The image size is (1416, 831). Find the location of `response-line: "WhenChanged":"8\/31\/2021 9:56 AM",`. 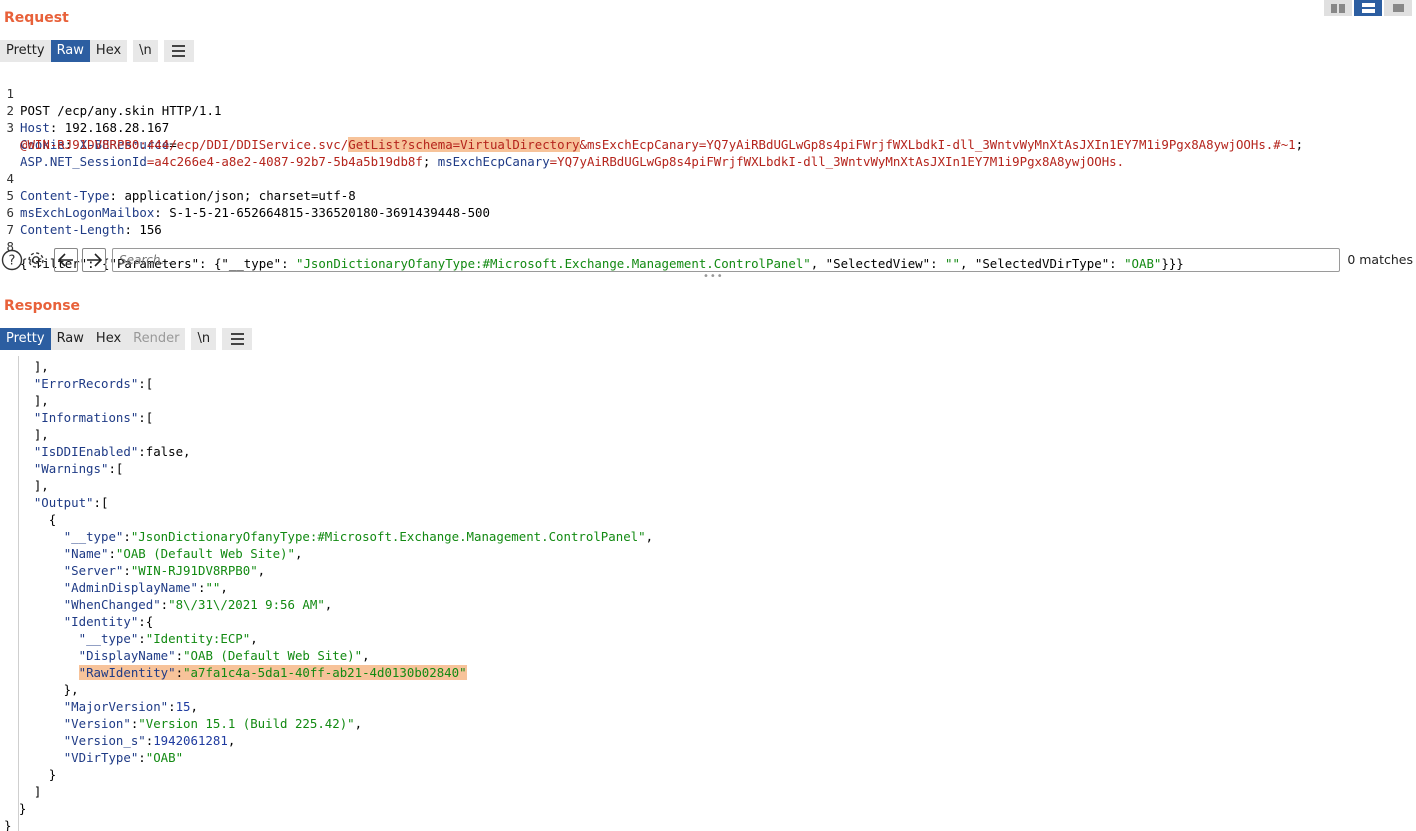

response-line: "WhenChanged":"8\/31\/2021 9:56 AM", is located at coordinates (198, 604).